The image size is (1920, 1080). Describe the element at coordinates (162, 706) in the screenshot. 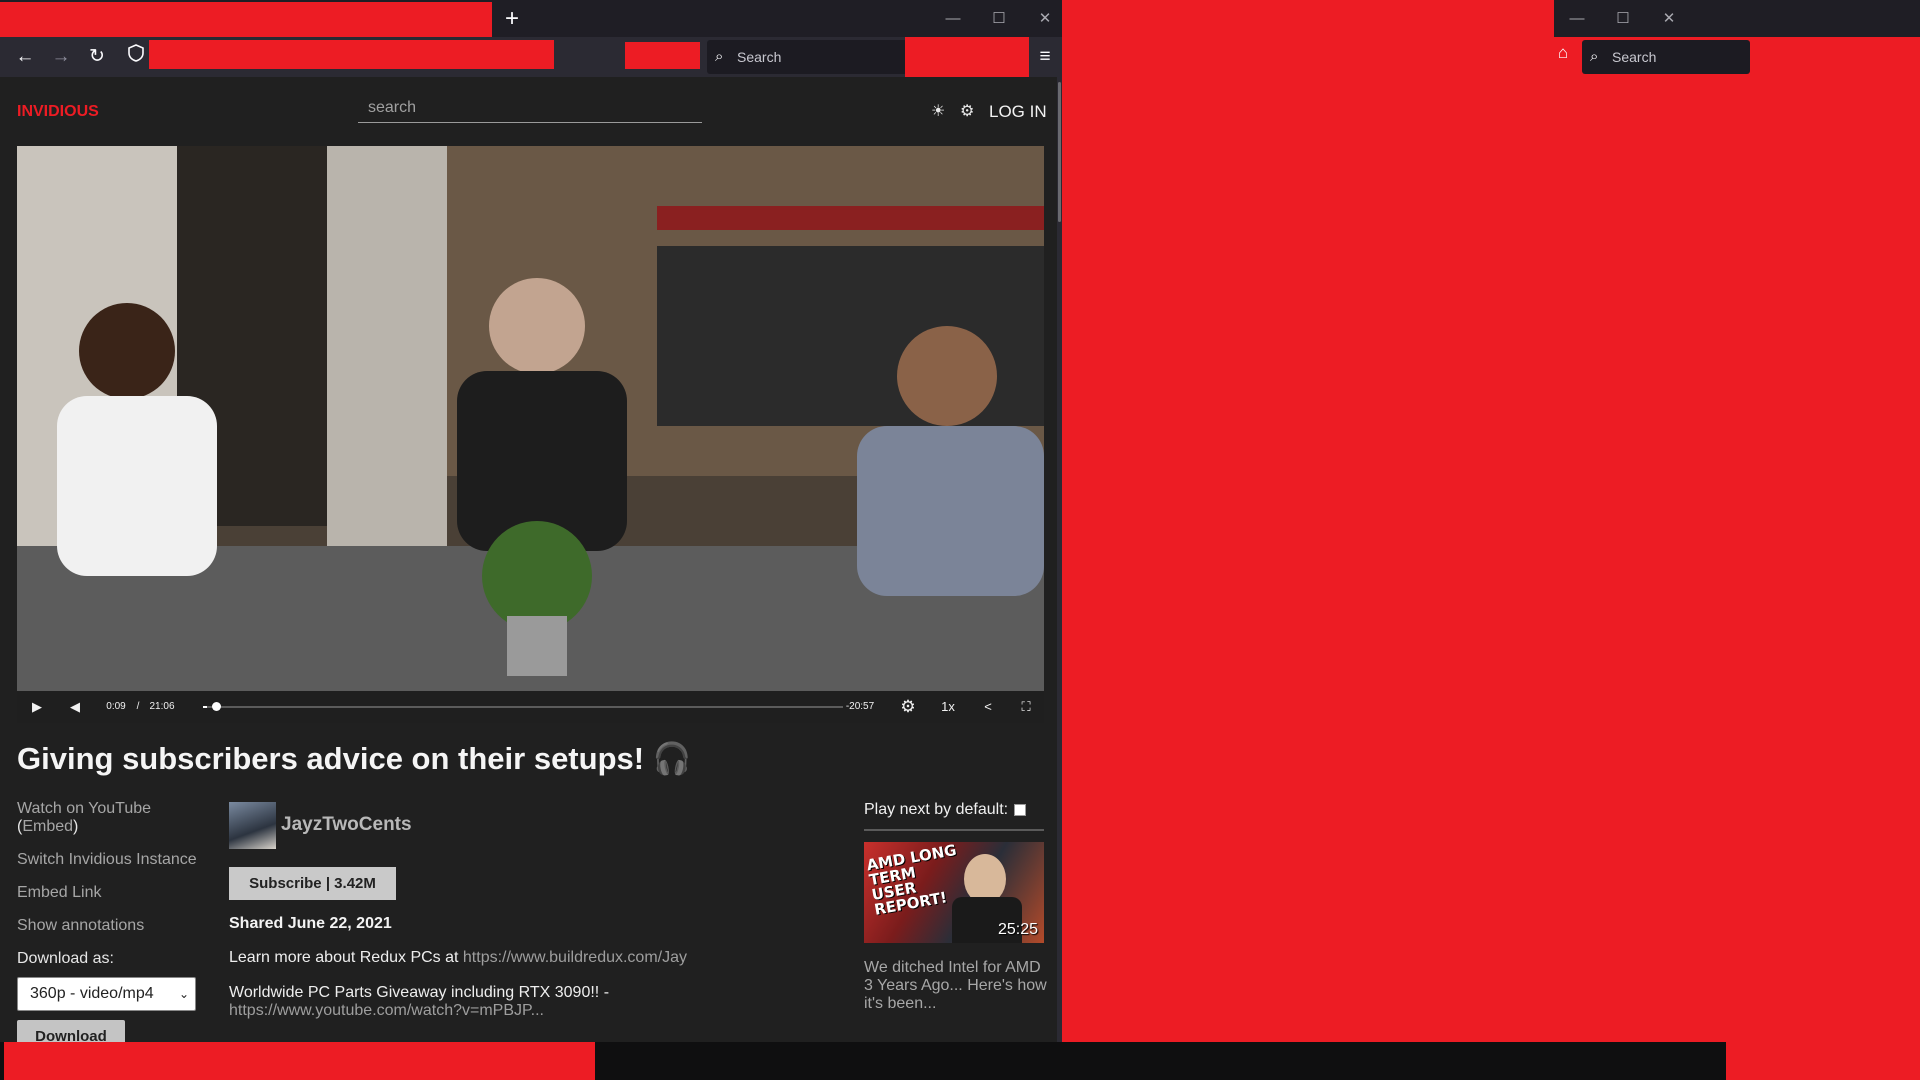

I see `duration: 21:06` at that location.